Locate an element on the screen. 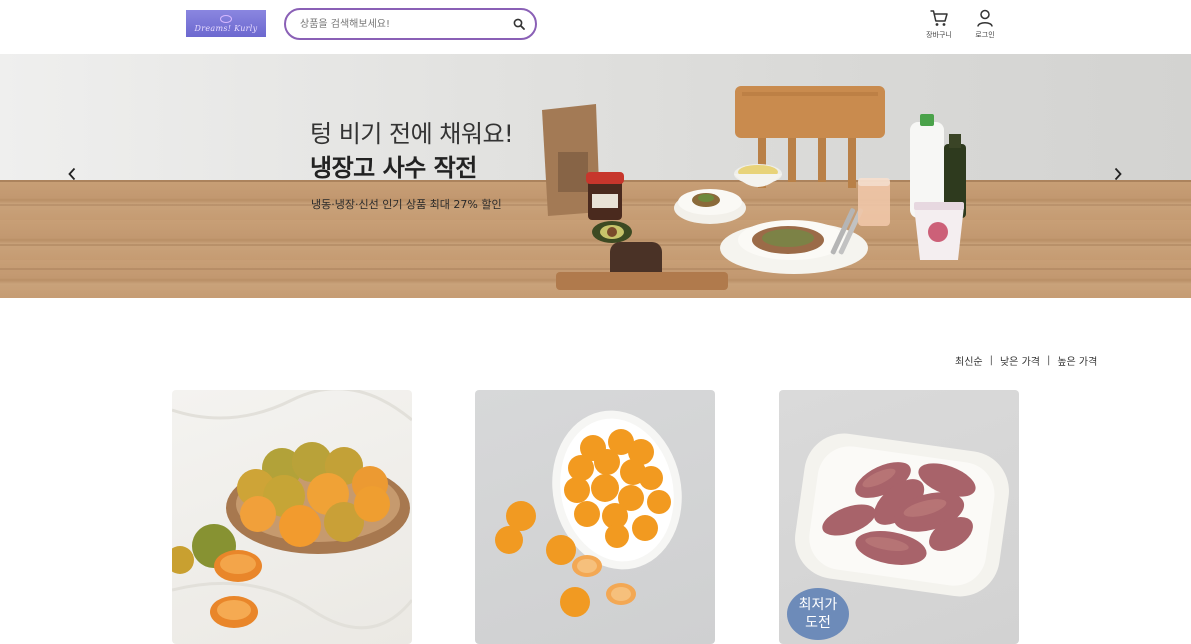  chevron-left-icon is located at coordinates (72, 174).